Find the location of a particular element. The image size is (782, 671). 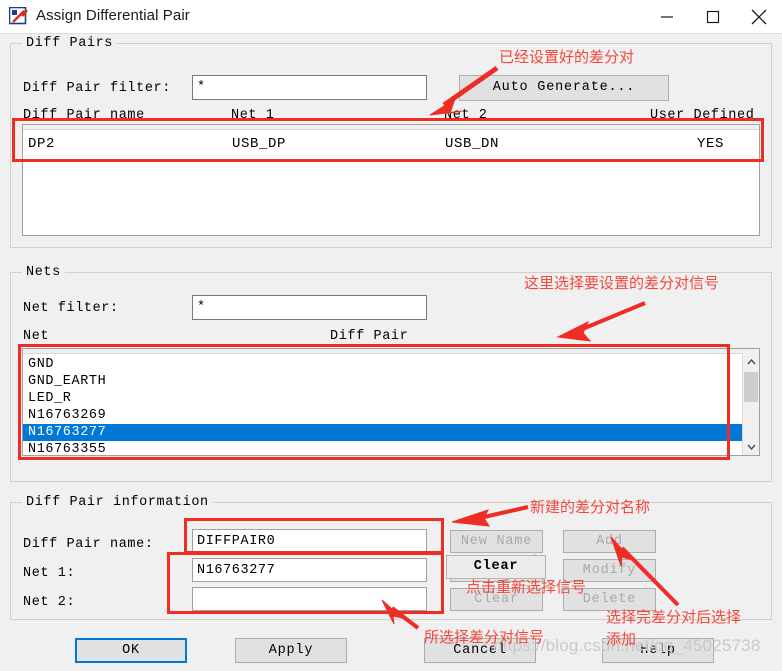

ok-button: OK is located at coordinates (131, 650).